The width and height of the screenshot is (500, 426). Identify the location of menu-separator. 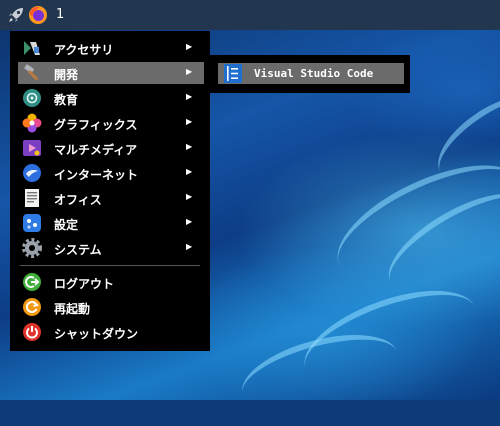
(110, 265).